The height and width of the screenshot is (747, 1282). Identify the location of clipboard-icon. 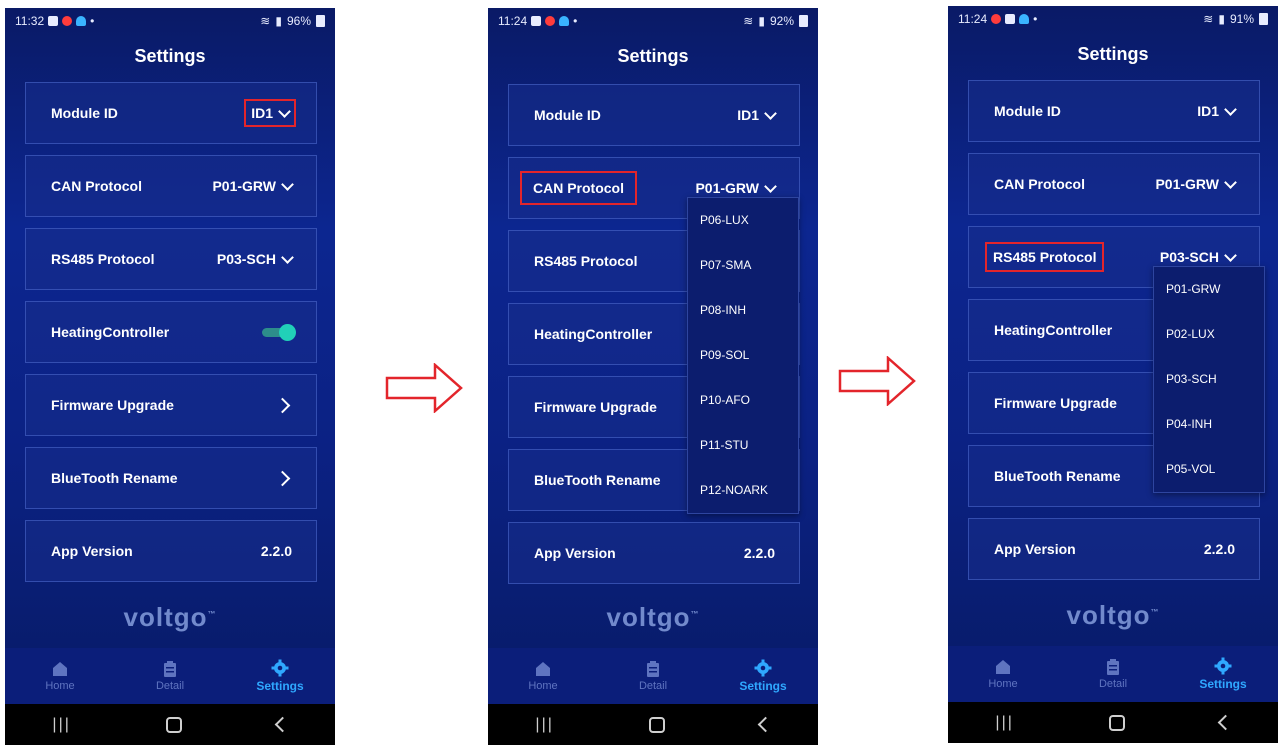
(1113, 667).